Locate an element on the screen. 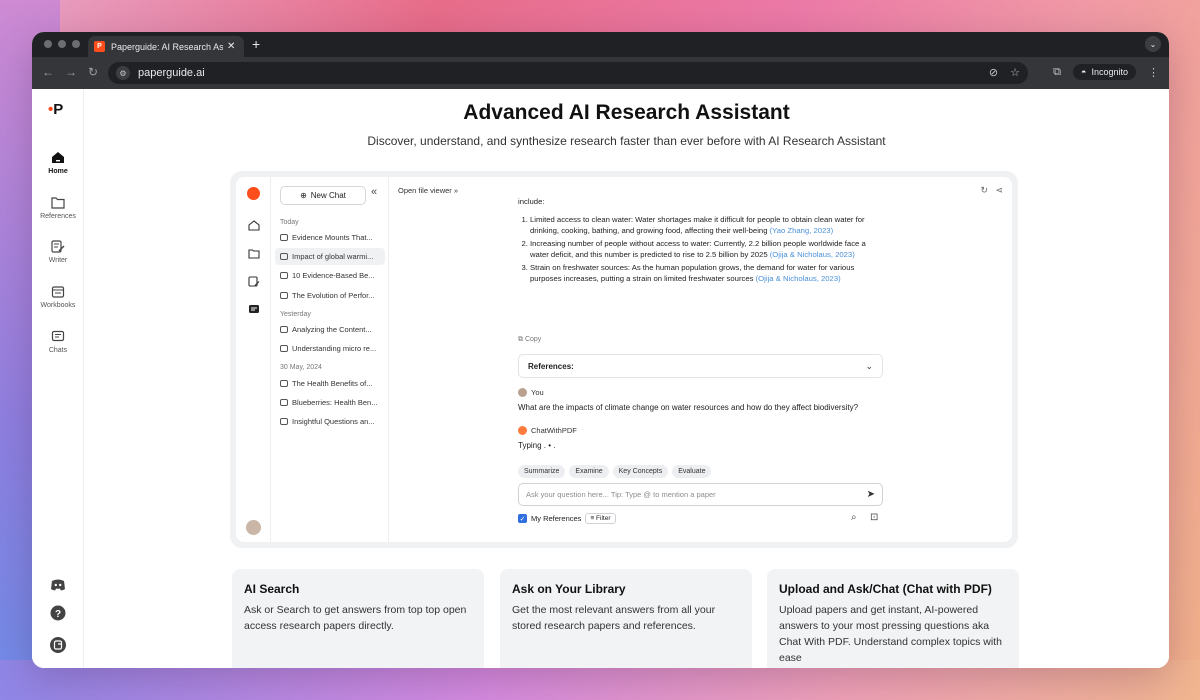 This screenshot has height=700, width=1200. attach-icon: ⌕ is located at coordinates (854, 517).